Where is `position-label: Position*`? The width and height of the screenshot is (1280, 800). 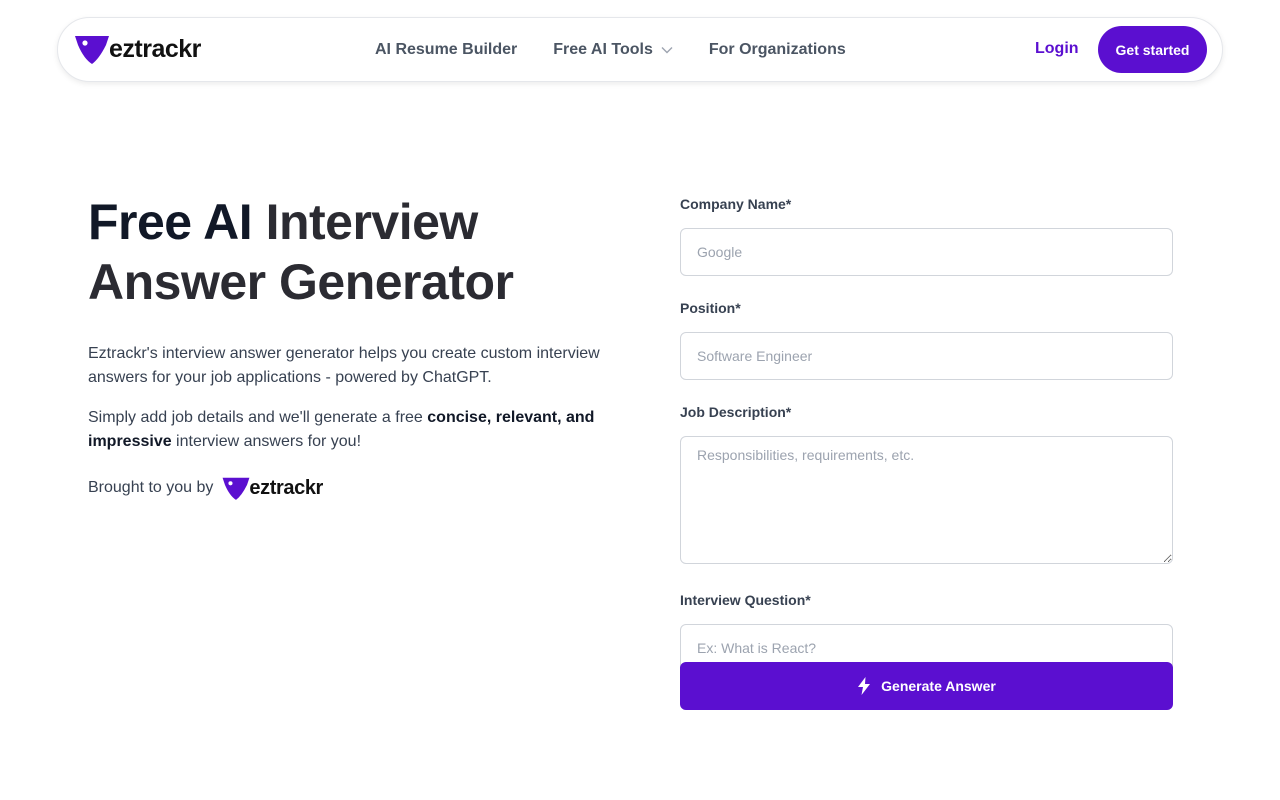
position-label: Position* is located at coordinates (710, 308).